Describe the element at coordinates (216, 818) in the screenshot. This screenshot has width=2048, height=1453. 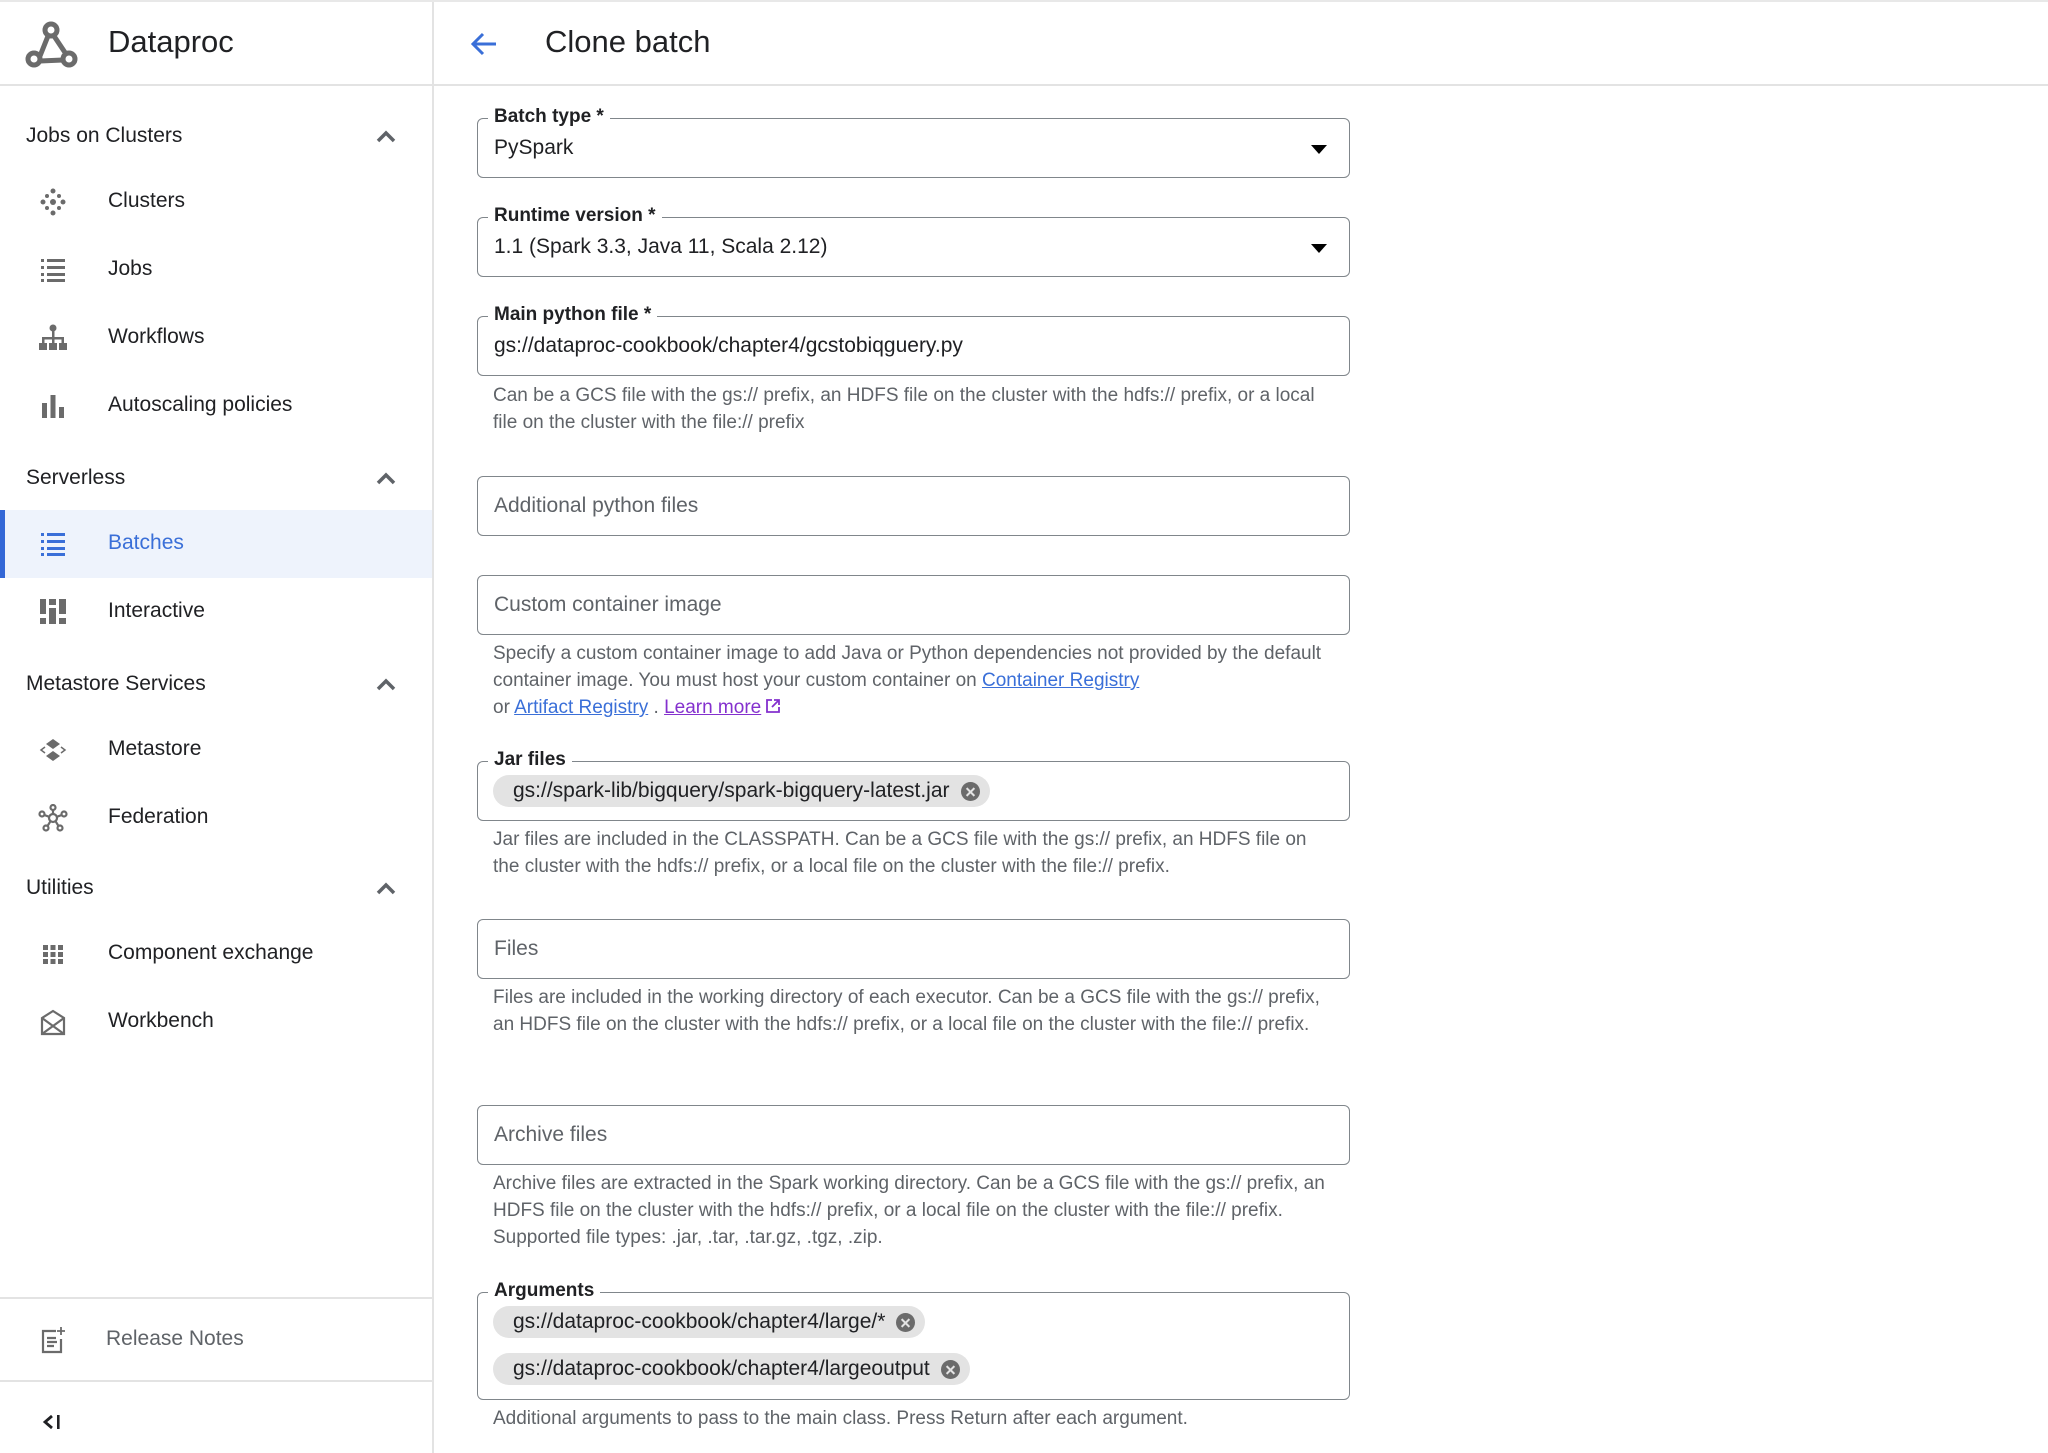
I see `sidebar-item-federation: Federation` at that location.